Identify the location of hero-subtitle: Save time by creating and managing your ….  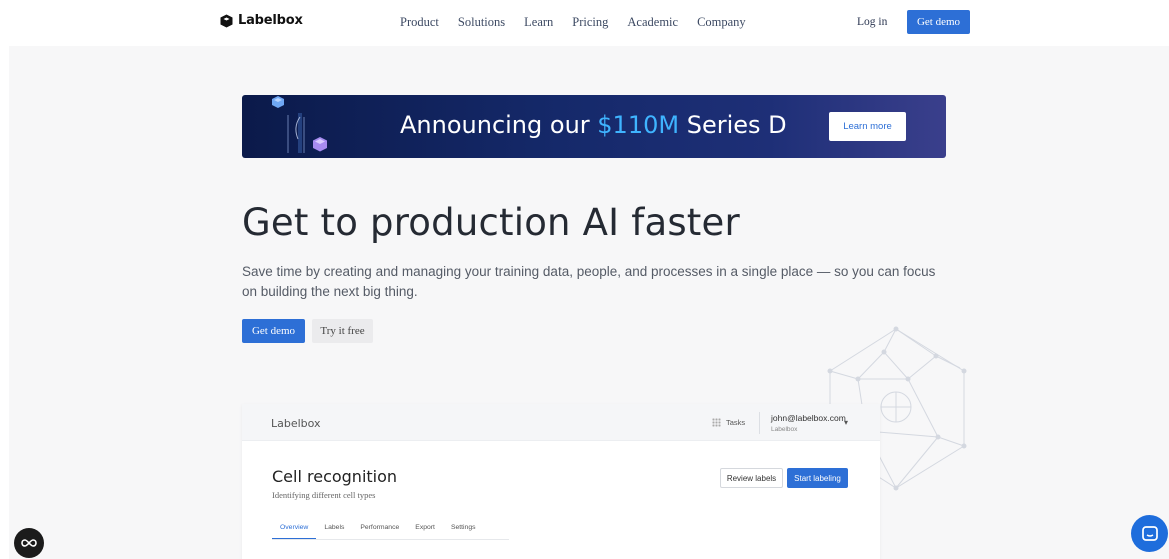
(589, 281).